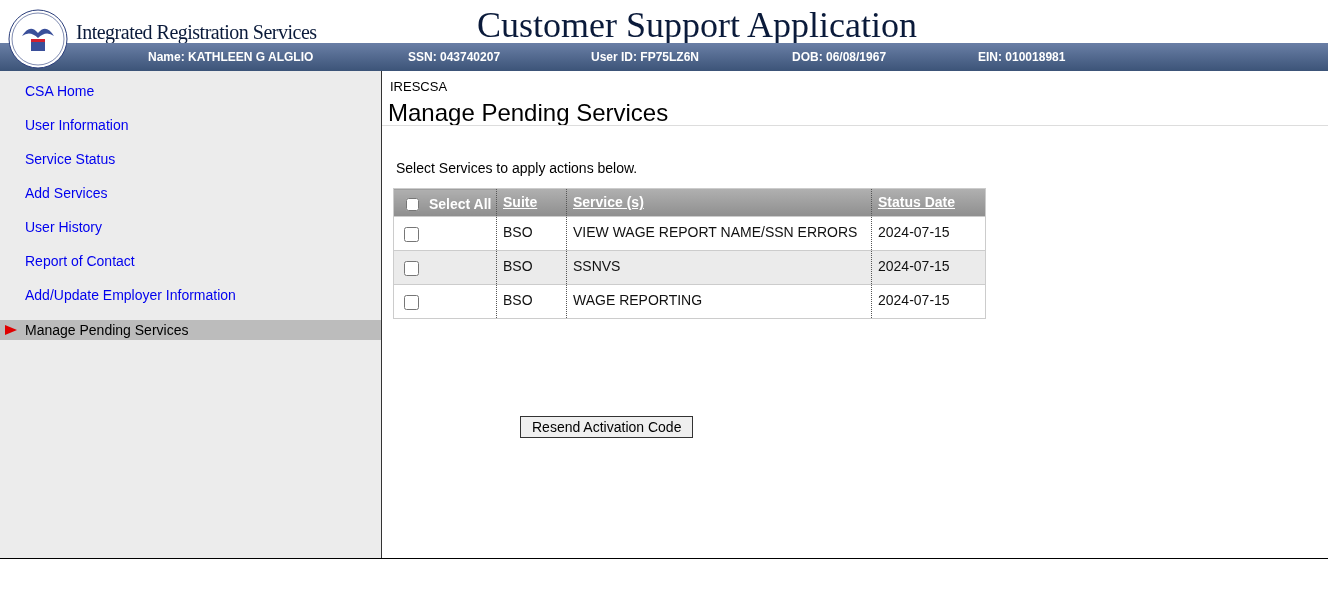 The image size is (1328, 608). What do you see at coordinates (928, 301) in the screenshot?
I see `table-cell: 2024-07-15` at bounding box center [928, 301].